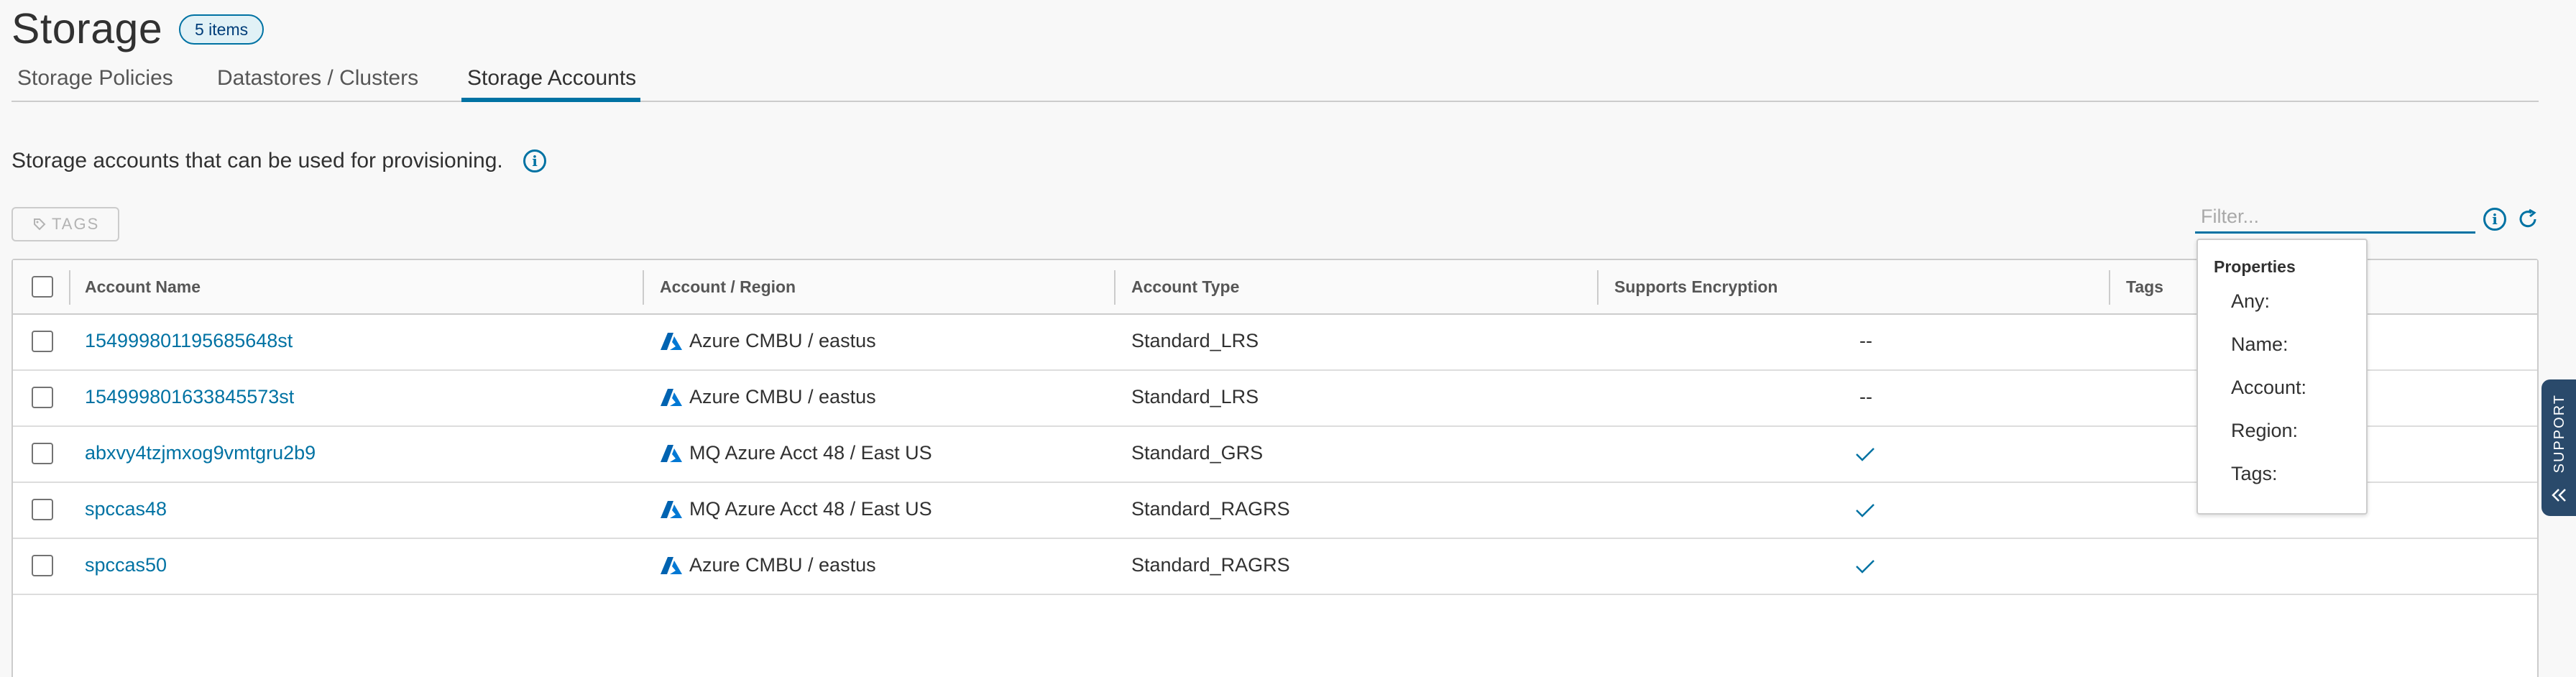  What do you see at coordinates (317, 81) in the screenshot?
I see `tab-datastores-clusters: Datastores / Clusters` at bounding box center [317, 81].